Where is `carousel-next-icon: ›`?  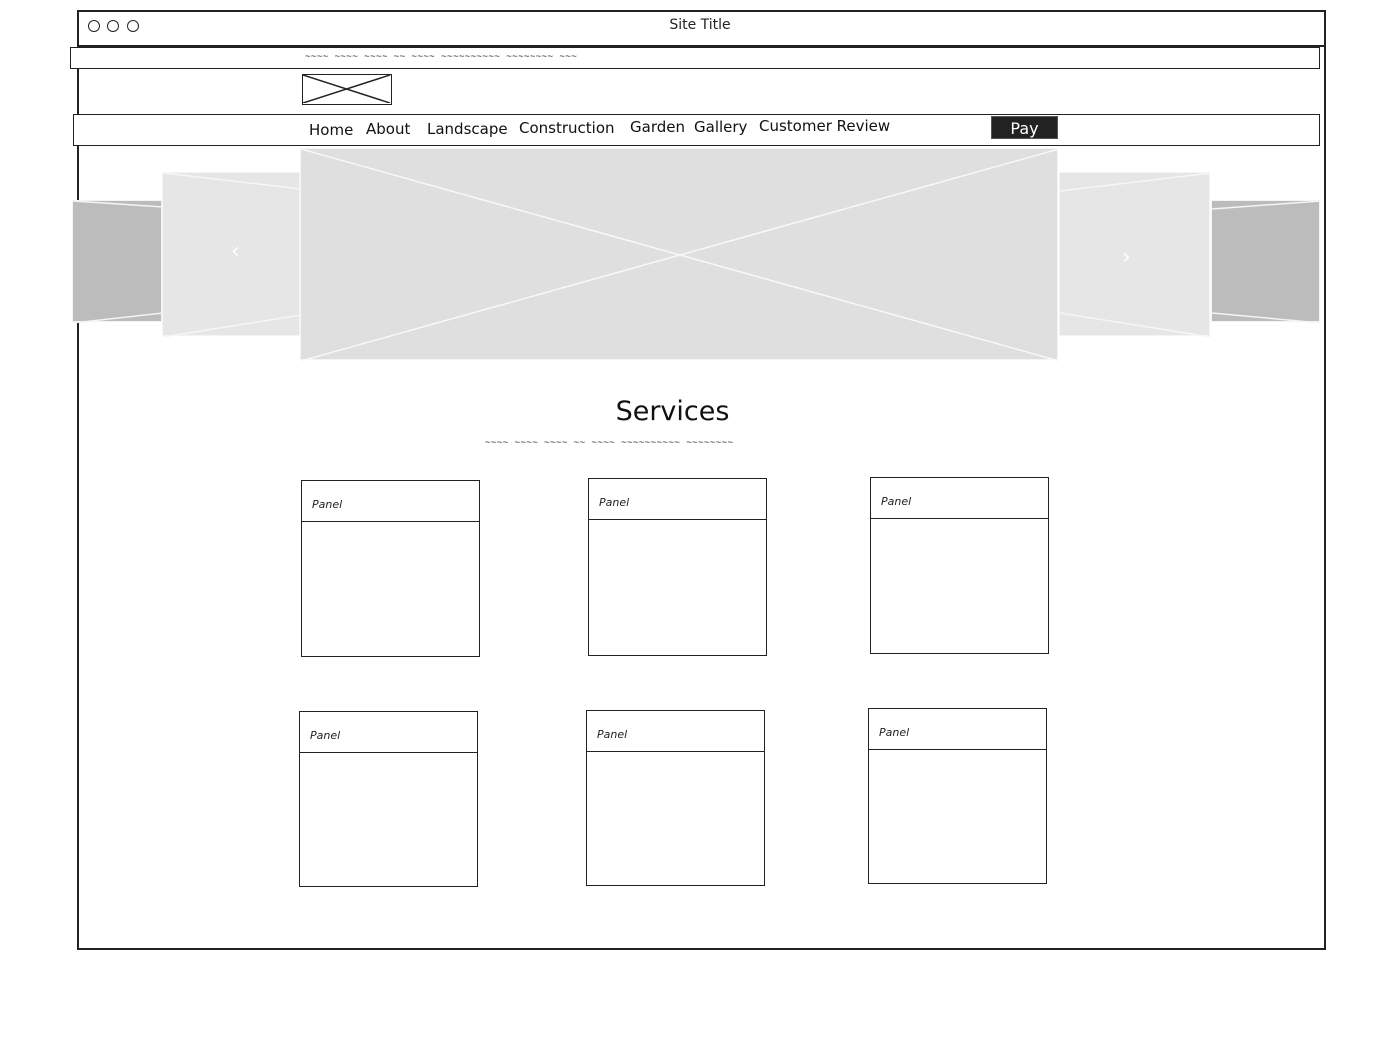 carousel-next-icon: › is located at coordinates (1126, 258).